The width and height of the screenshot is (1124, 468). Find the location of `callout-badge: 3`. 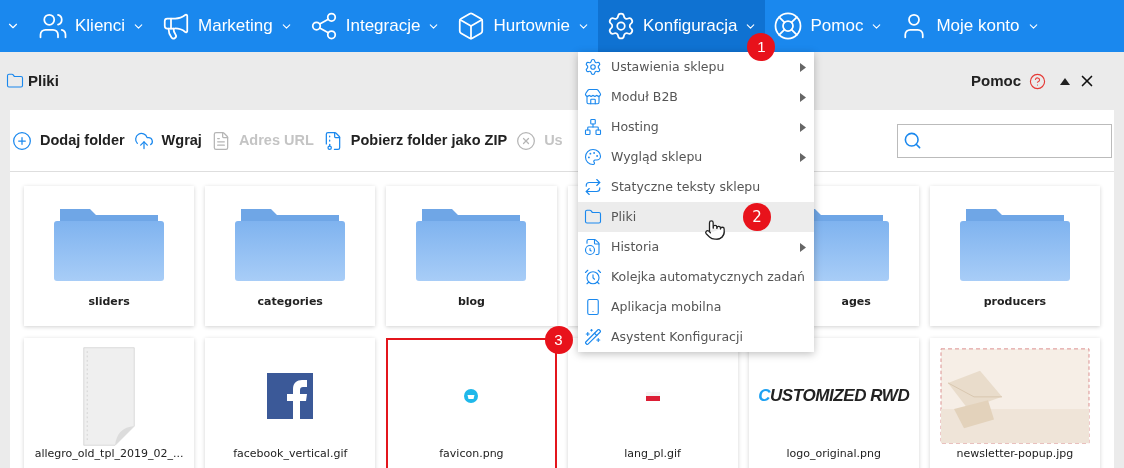

callout-badge: 3 is located at coordinates (558, 340).